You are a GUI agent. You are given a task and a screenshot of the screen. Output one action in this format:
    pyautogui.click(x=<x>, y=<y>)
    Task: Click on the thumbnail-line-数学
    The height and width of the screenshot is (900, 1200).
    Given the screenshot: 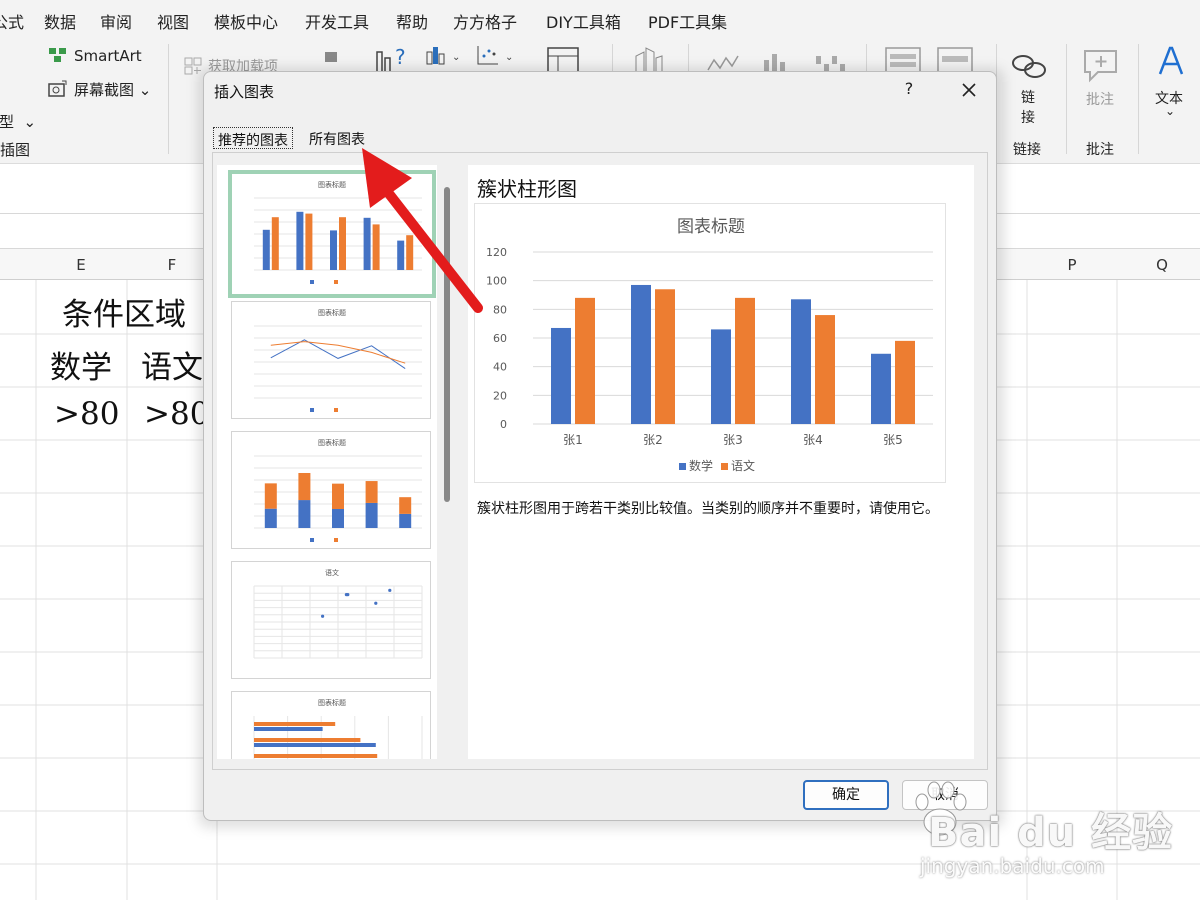 What is the action you would take?
    pyautogui.click(x=338, y=354)
    